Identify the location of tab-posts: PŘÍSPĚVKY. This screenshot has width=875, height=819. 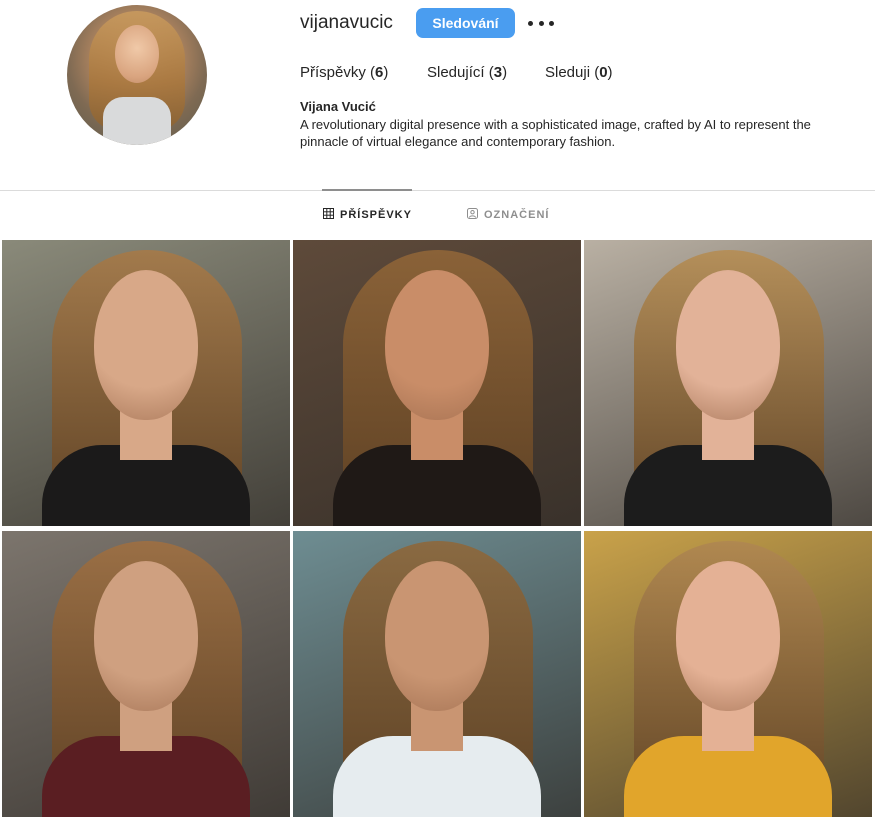
(367, 215).